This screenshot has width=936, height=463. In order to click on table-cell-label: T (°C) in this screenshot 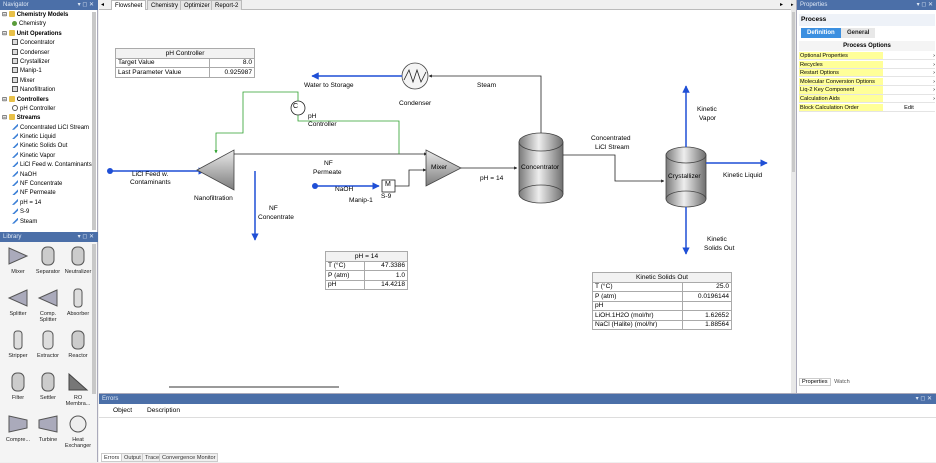, I will do `click(637, 286)`.